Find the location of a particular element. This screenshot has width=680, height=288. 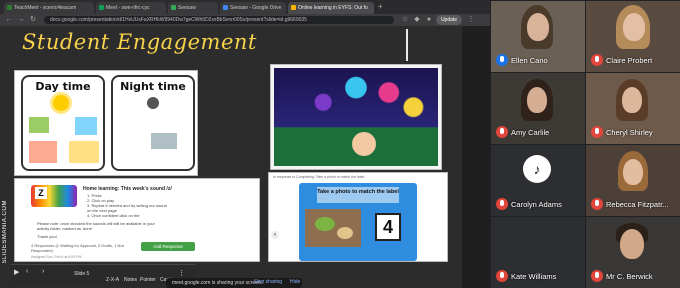

slide-divider is located at coordinates (407, 45).